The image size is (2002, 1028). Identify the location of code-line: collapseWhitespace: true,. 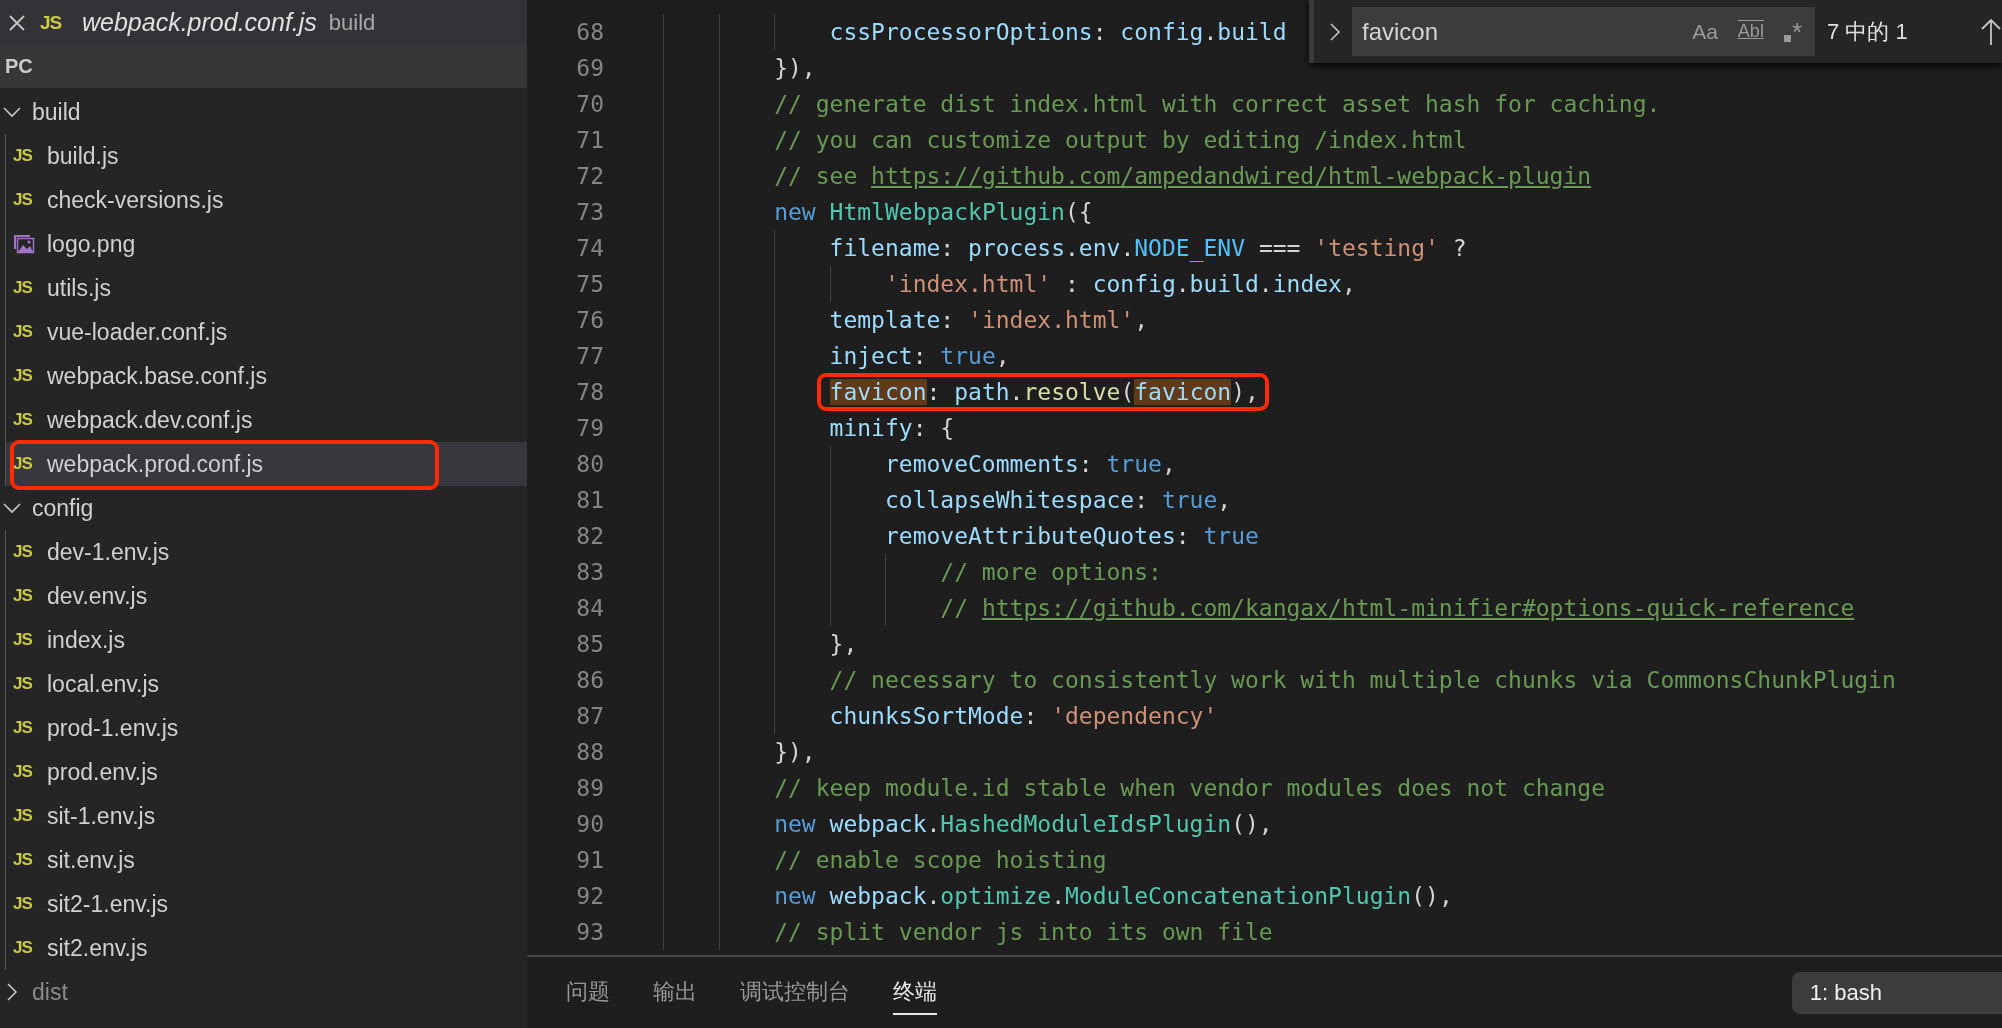
(1057, 500).